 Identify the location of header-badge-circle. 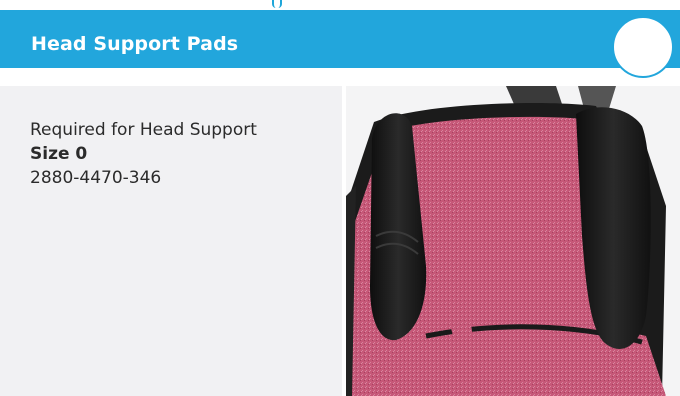
(643, 47).